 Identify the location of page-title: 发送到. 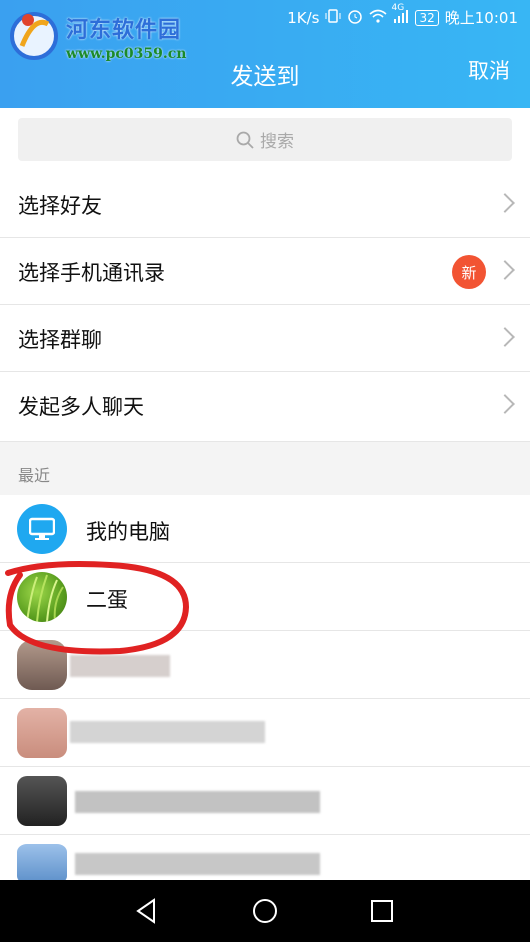
(265, 77).